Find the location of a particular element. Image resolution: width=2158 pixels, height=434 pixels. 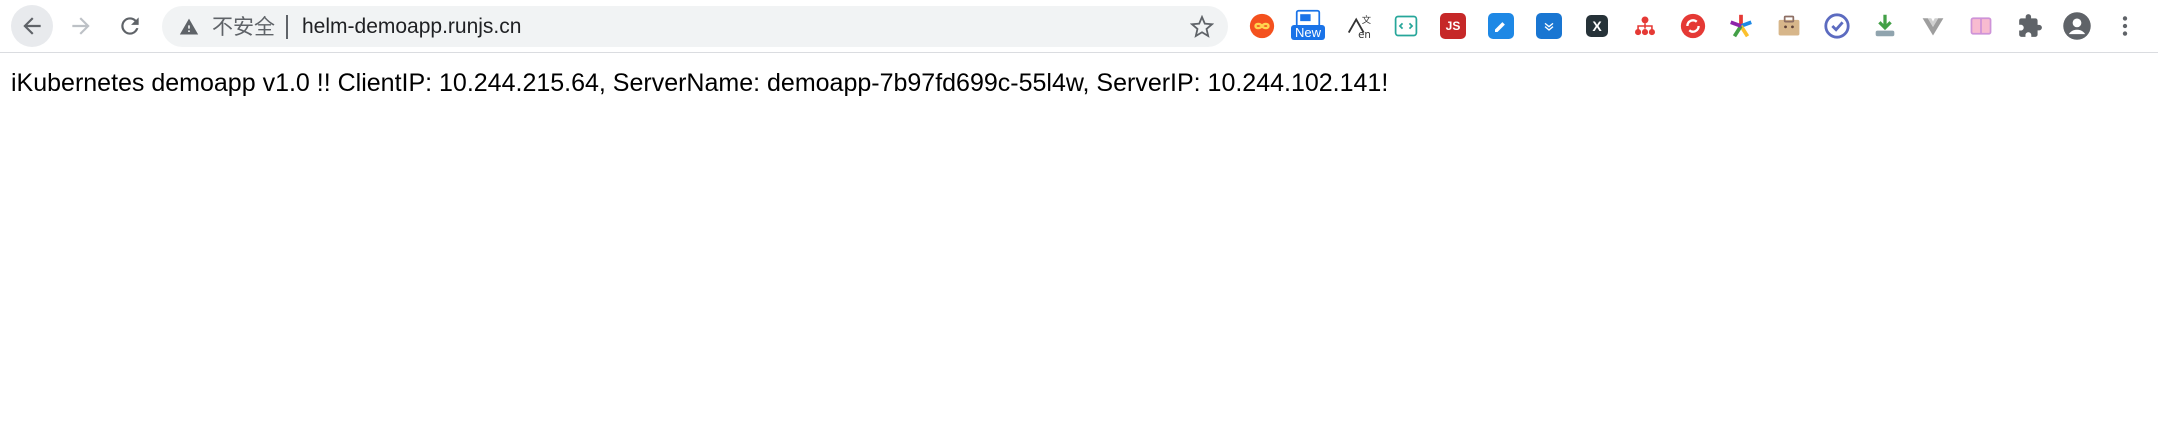

arrow-left-icon is located at coordinates (32, 26).